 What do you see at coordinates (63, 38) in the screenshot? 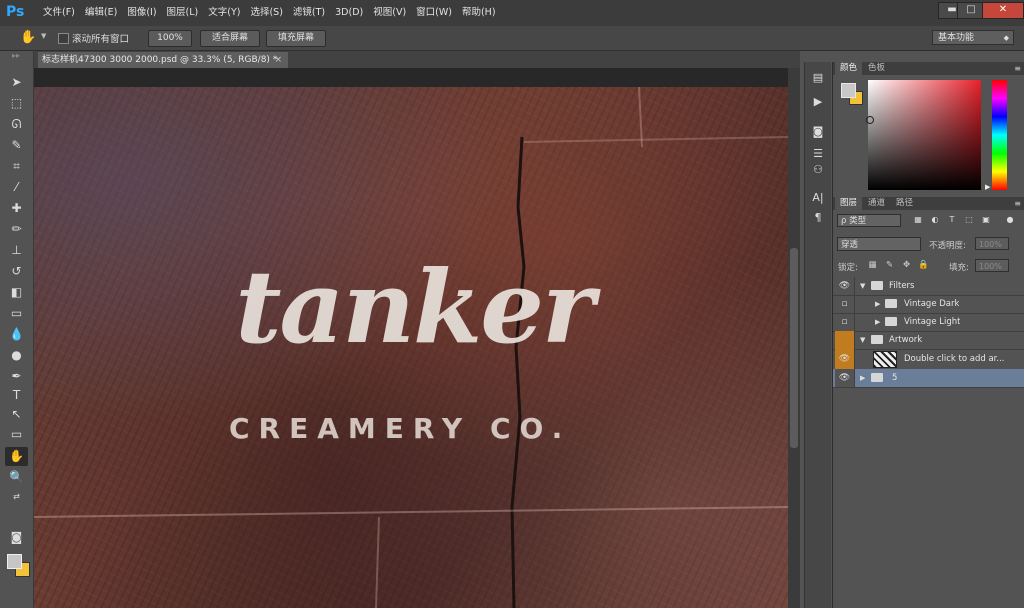
I see `scroll-all-windows-checkbox` at bounding box center [63, 38].